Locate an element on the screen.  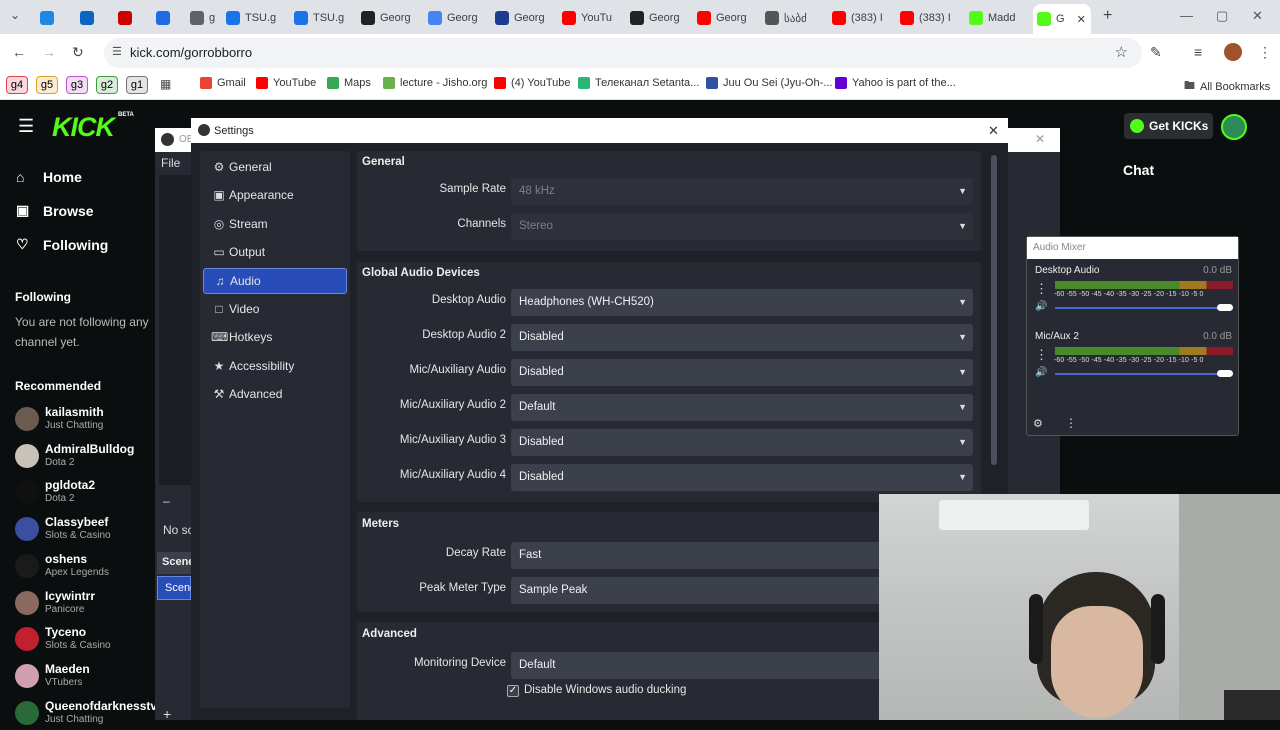
tab-group-chip: g3 is located at coordinates (77, 85).